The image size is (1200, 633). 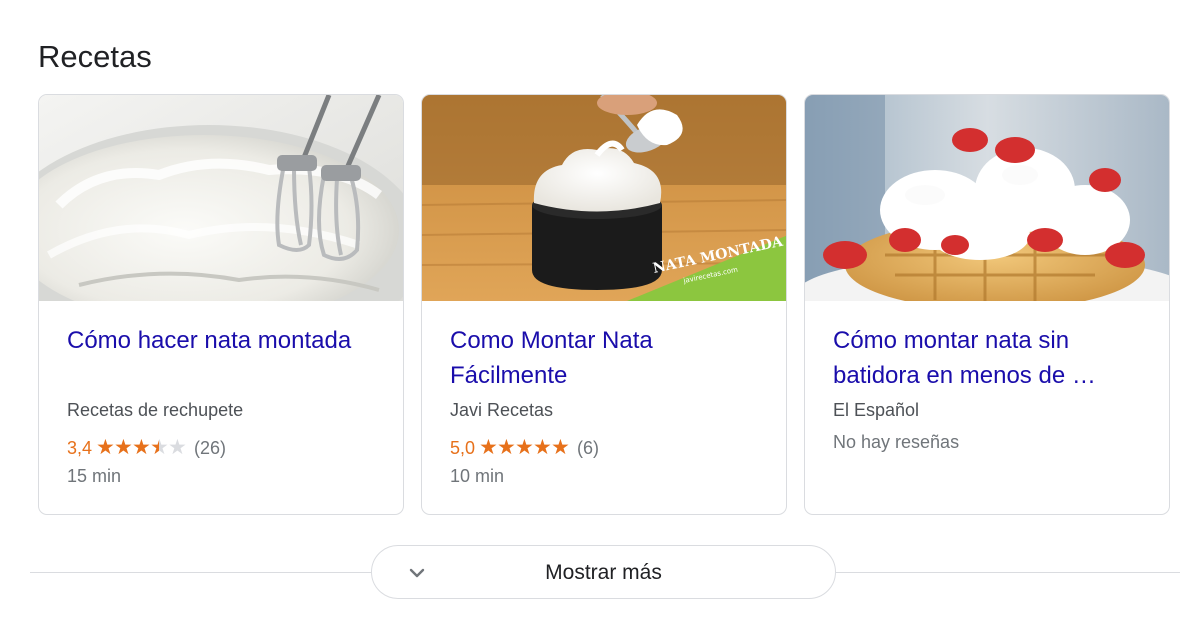 I want to click on recipe-image-2: NATA MONTADA javirecetas.com, so click(x=604, y=198).